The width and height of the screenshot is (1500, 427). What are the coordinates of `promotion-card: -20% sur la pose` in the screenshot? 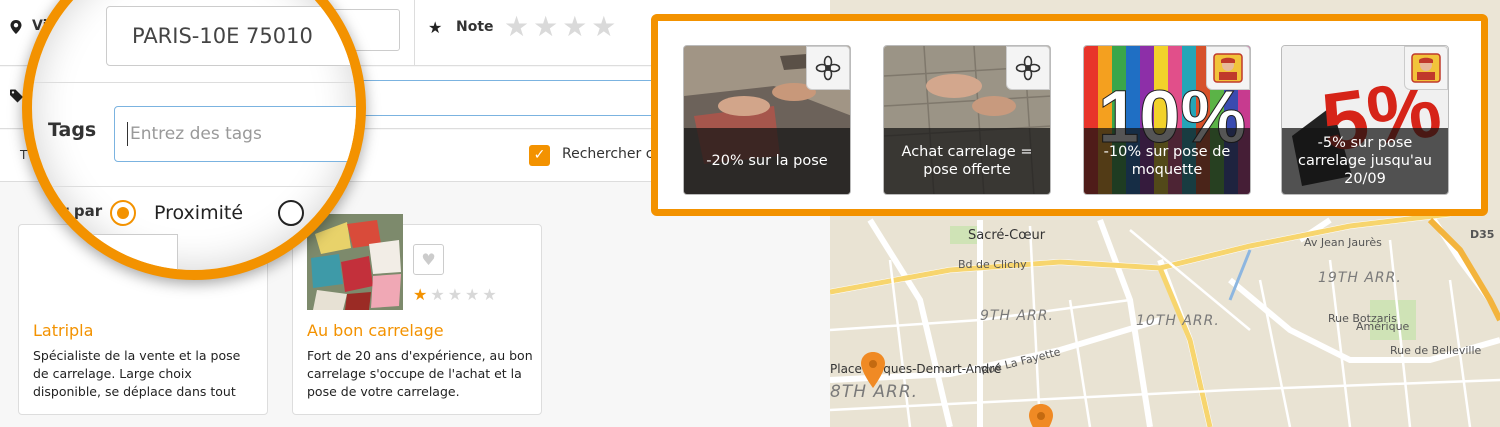 It's located at (767, 120).